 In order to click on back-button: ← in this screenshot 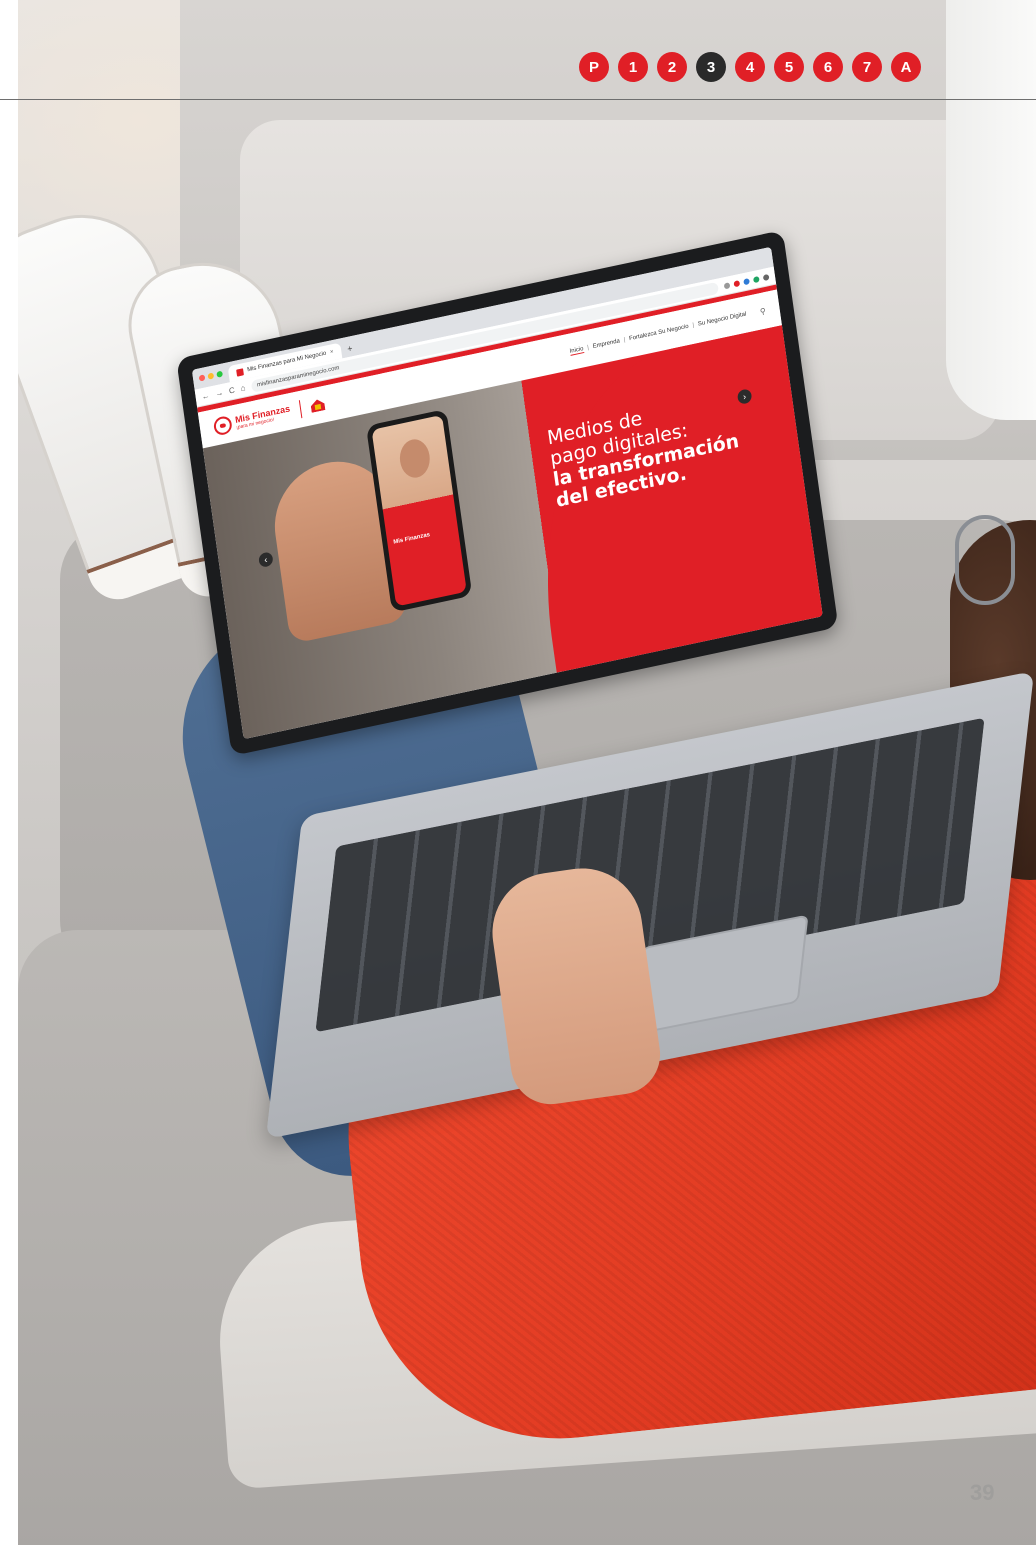, I will do `click(205, 396)`.